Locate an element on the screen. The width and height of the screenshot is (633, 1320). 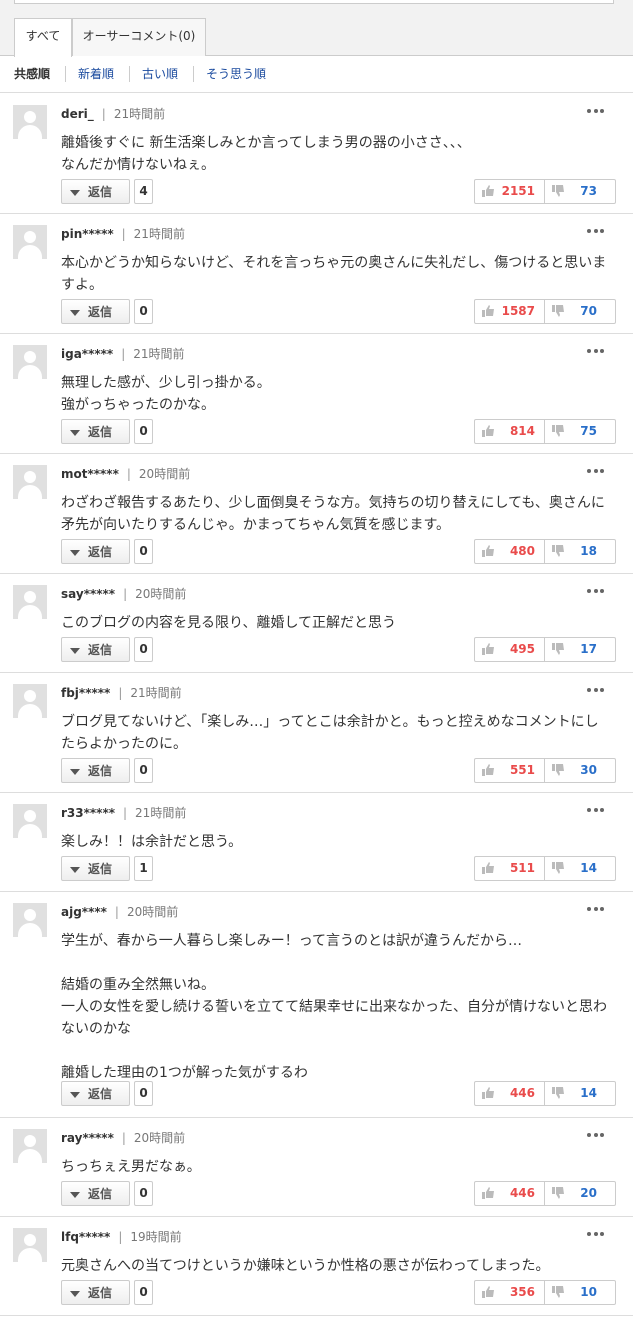
comment-username: r33***** is located at coordinates (88, 813).